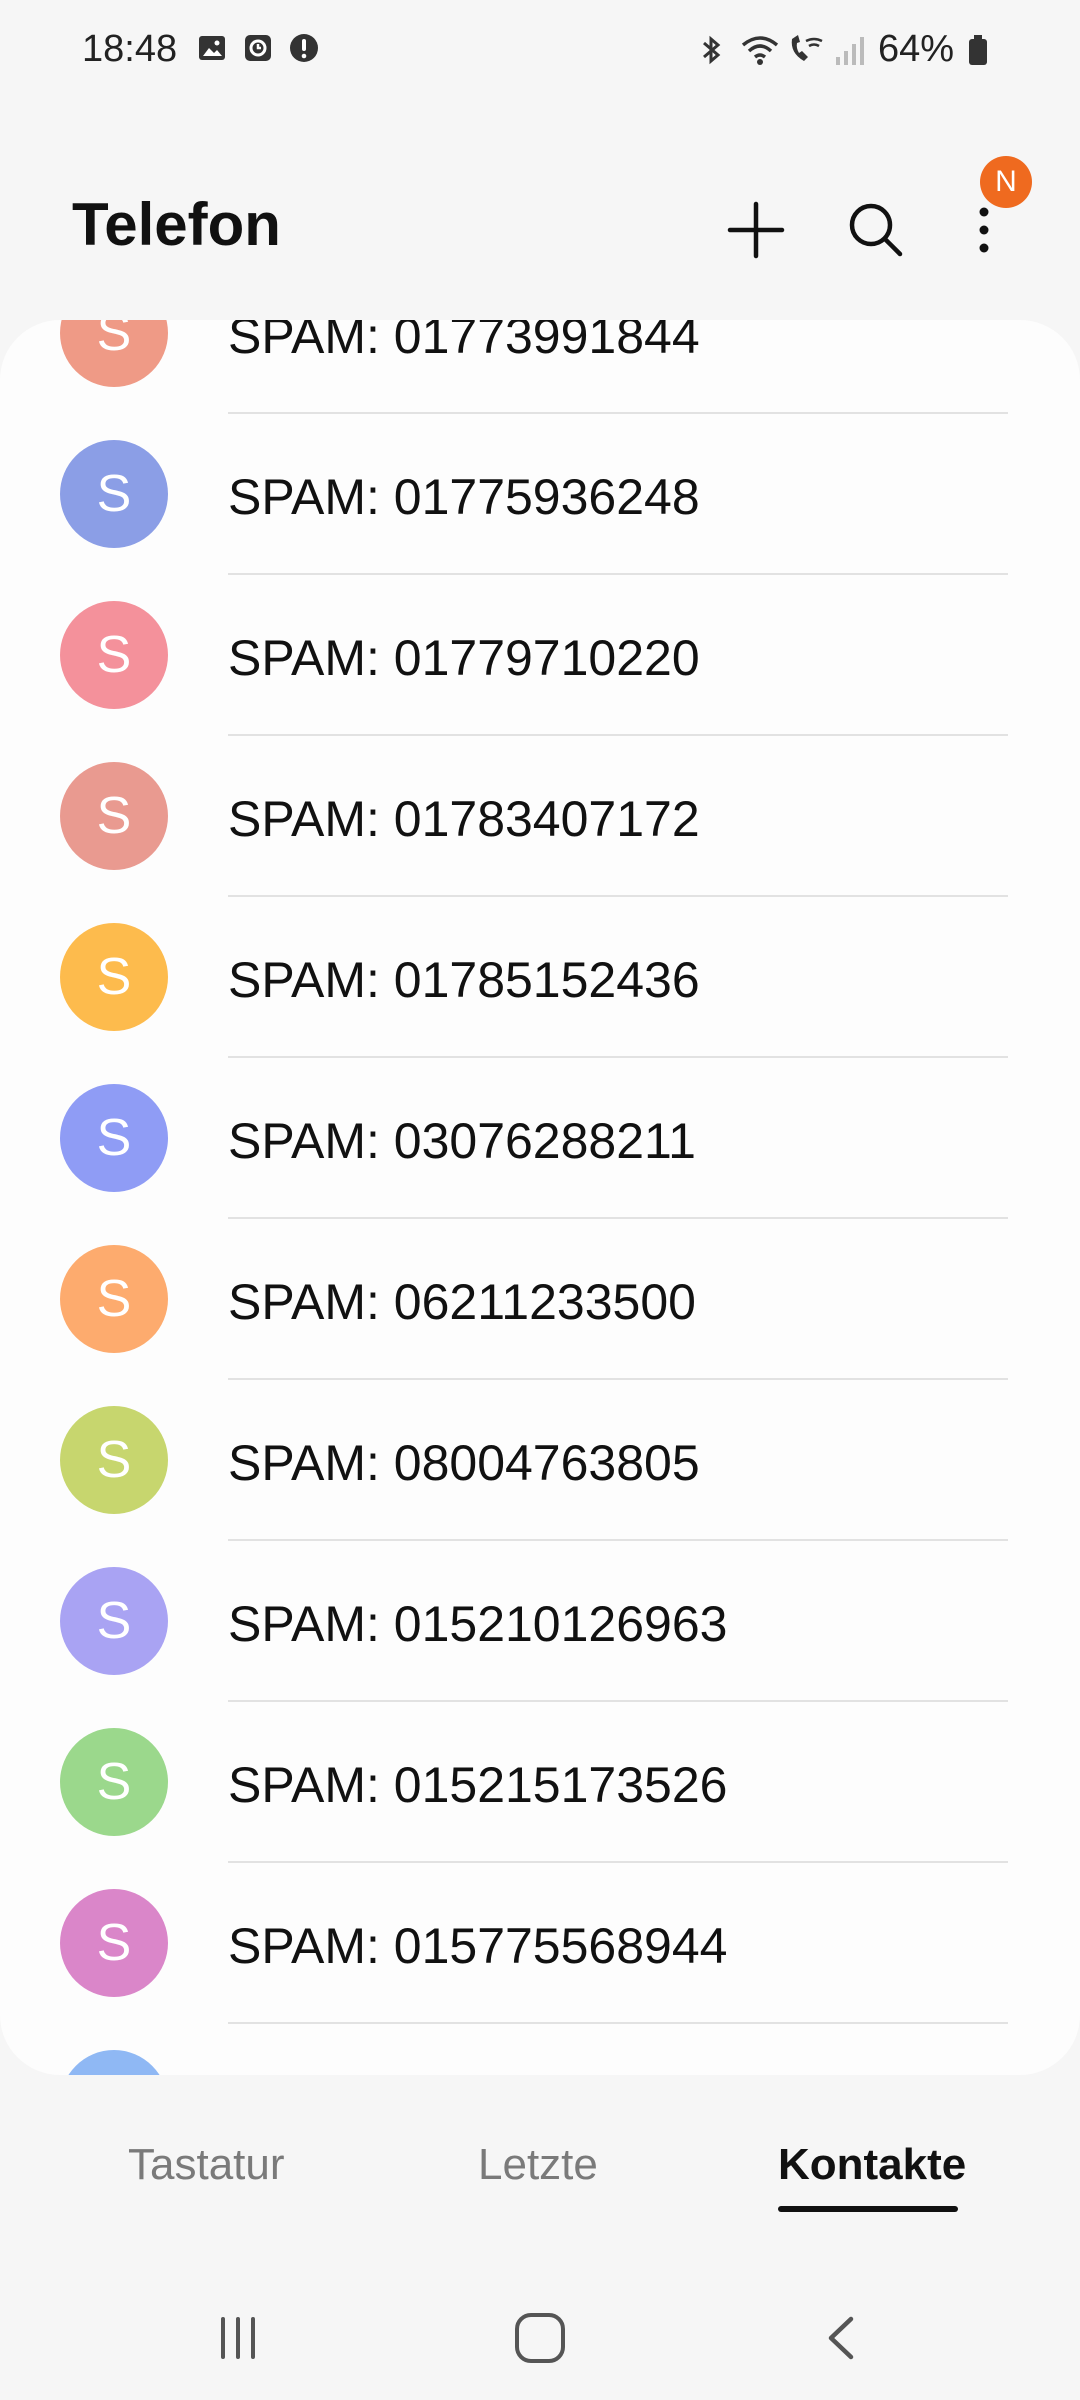 The width and height of the screenshot is (1080, 2400). I want to click on contact-name: SPAM: 03076288211, so click(462, 1141).